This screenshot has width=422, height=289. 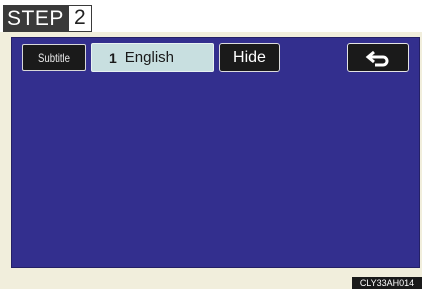 What do you see at coordinates (113, 57) in the screenshot?
I see `language-number: 1` at bounding box center [113, 57].